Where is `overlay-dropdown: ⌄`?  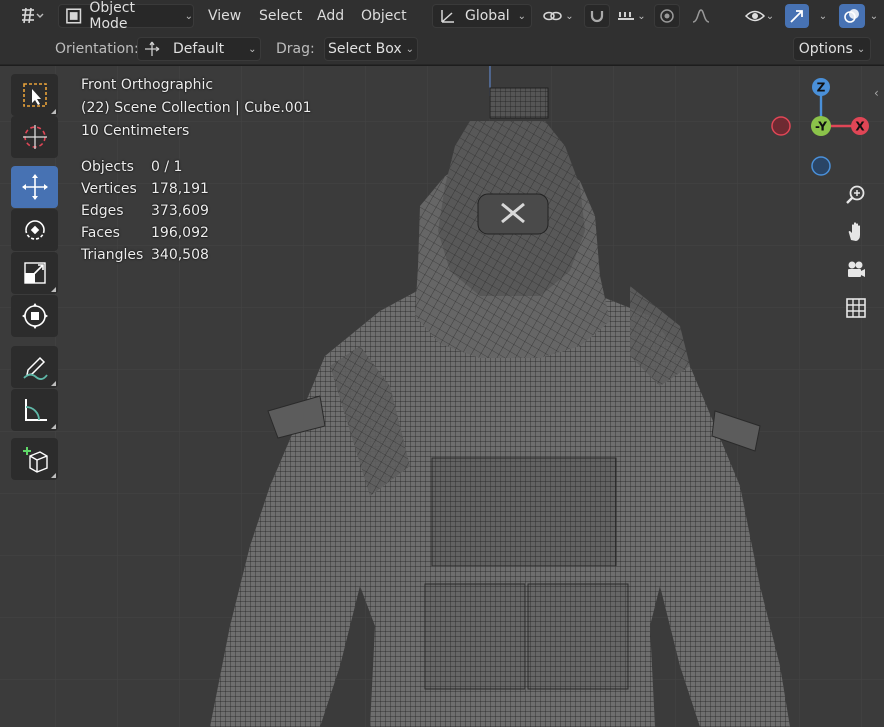
overlay-dropdown: ⌄ is located at coordinates (874, 16).